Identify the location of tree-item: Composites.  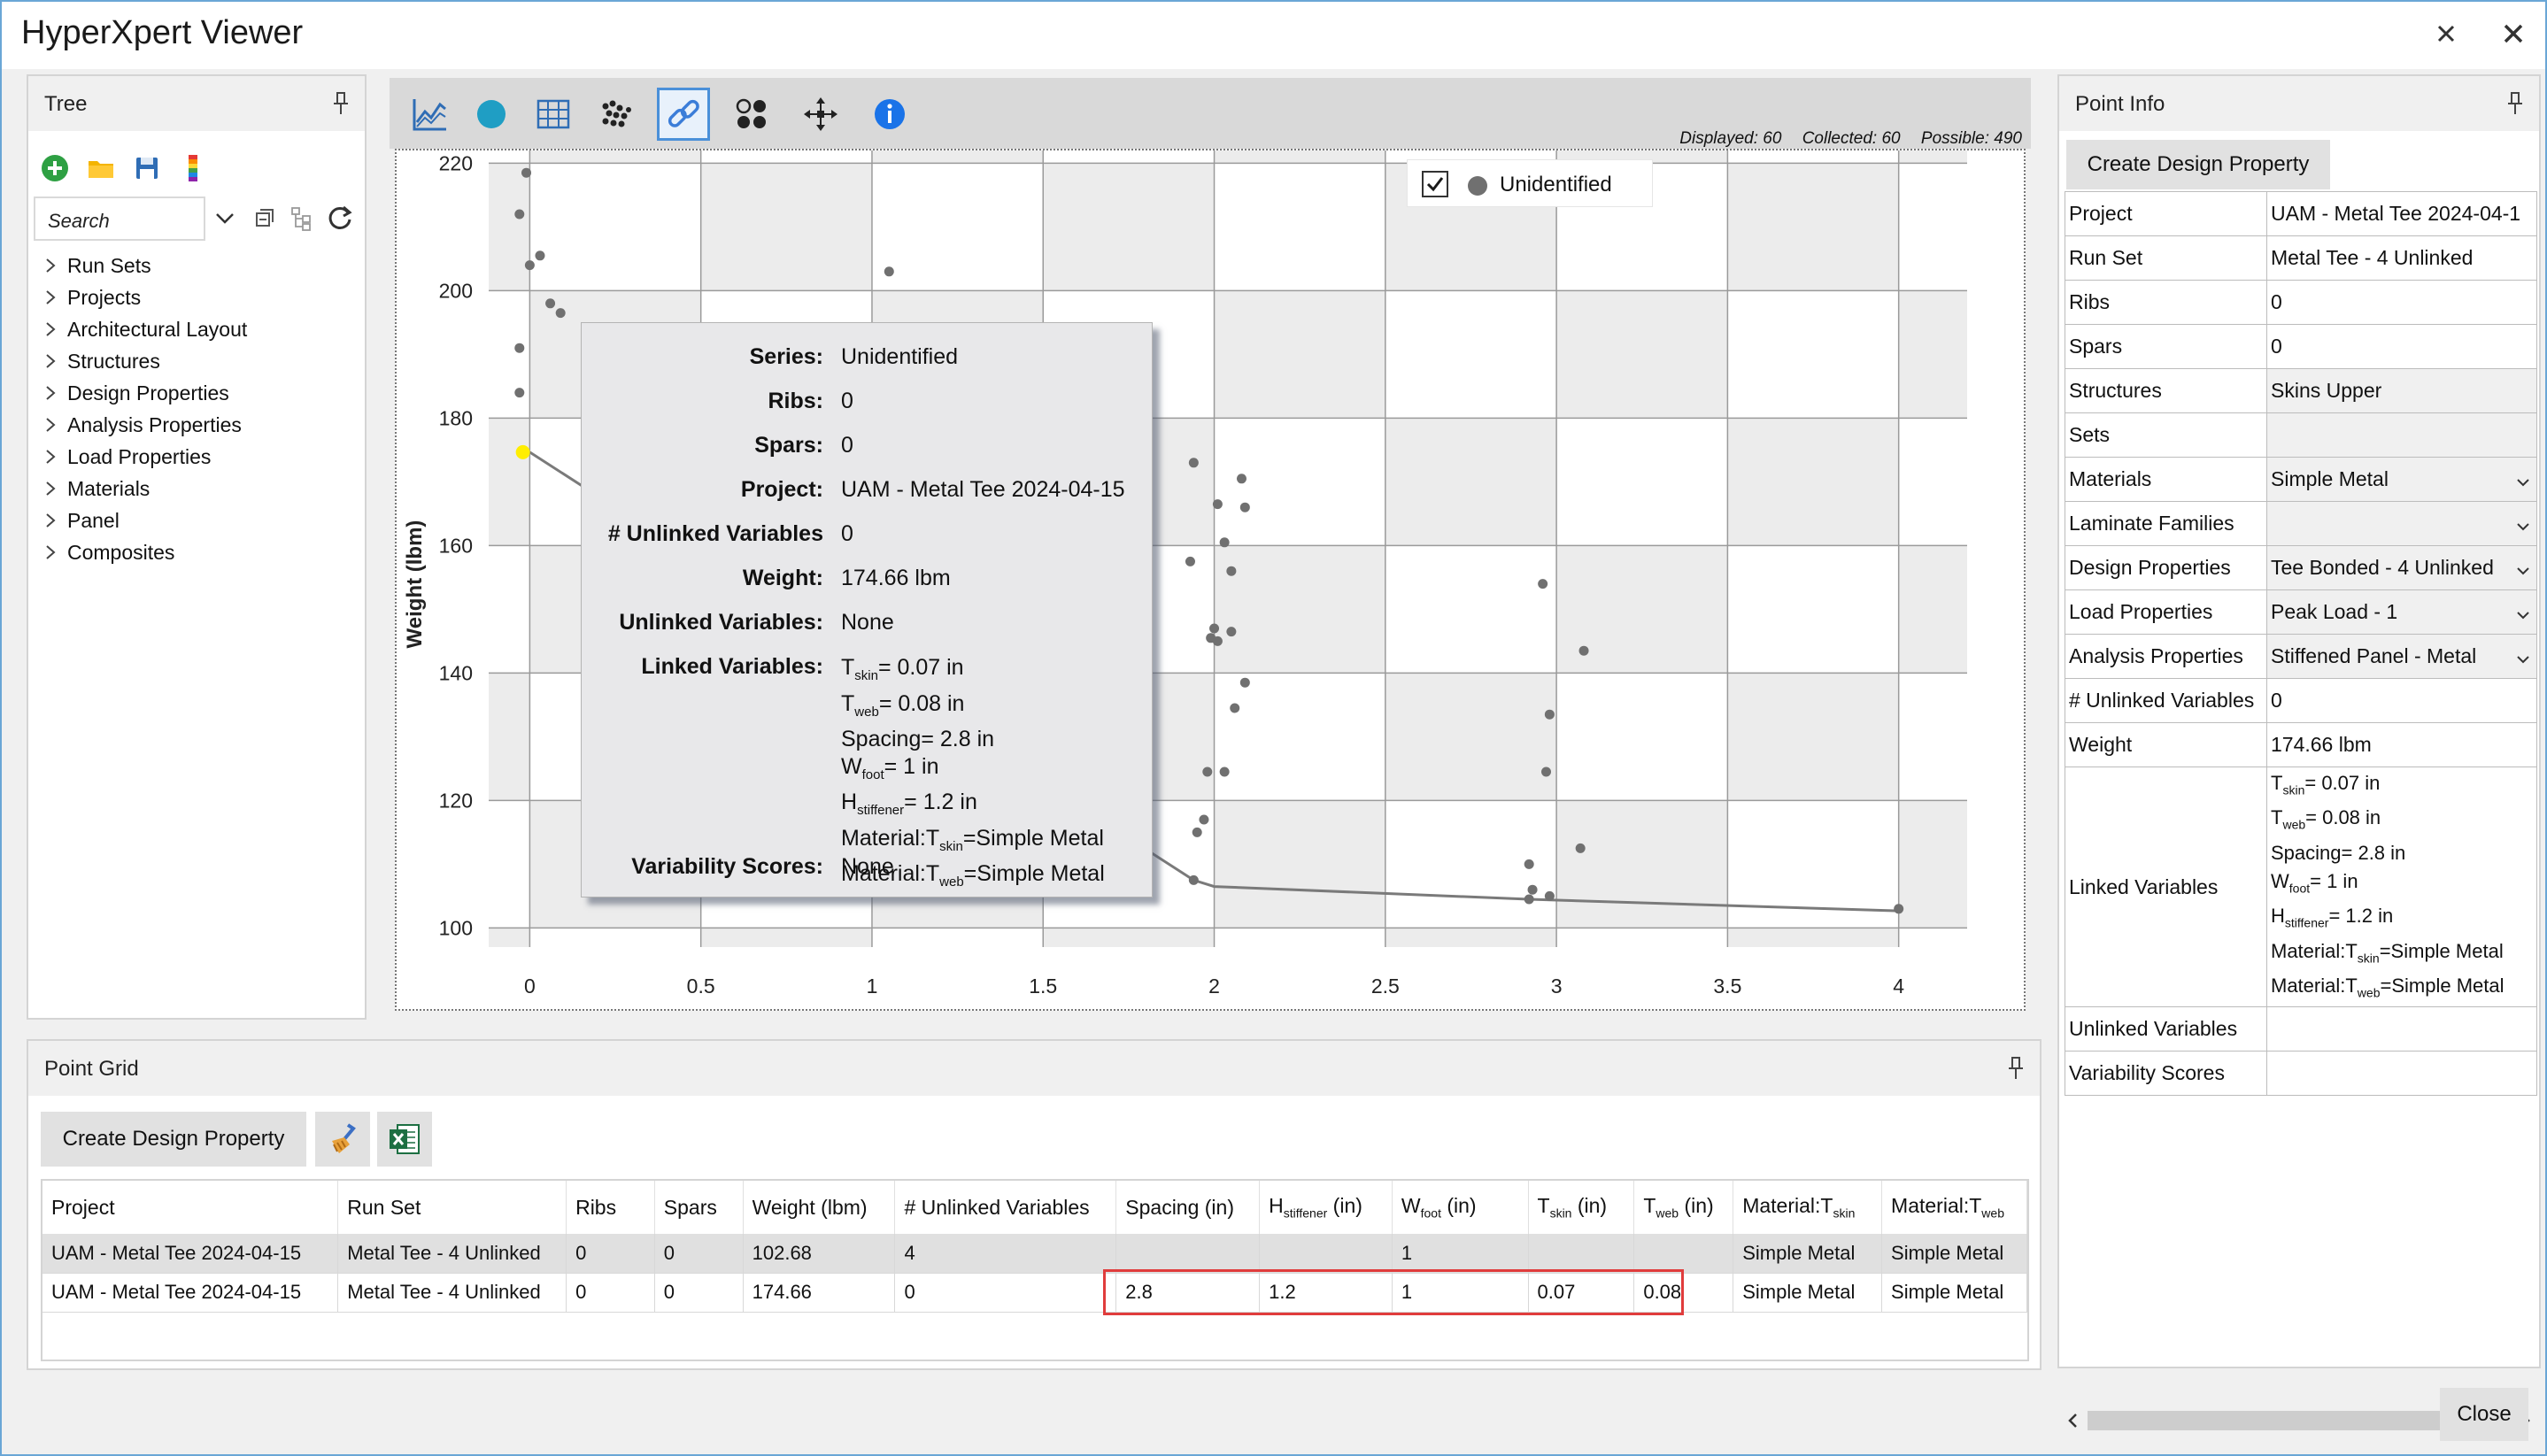
(140, 552).